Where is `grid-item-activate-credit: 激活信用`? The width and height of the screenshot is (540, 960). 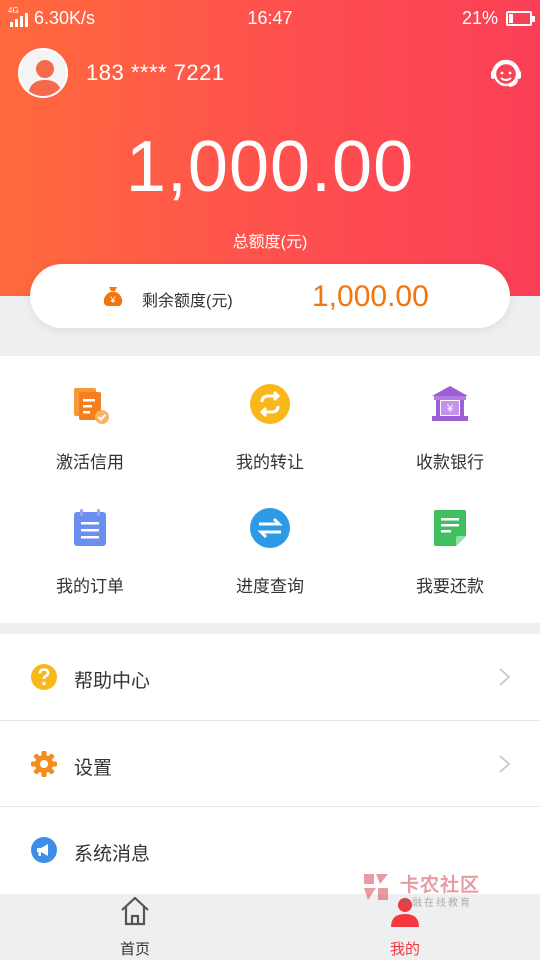 grid-item-activate-credit: 激活信用 is located at coordinates (90, 416).